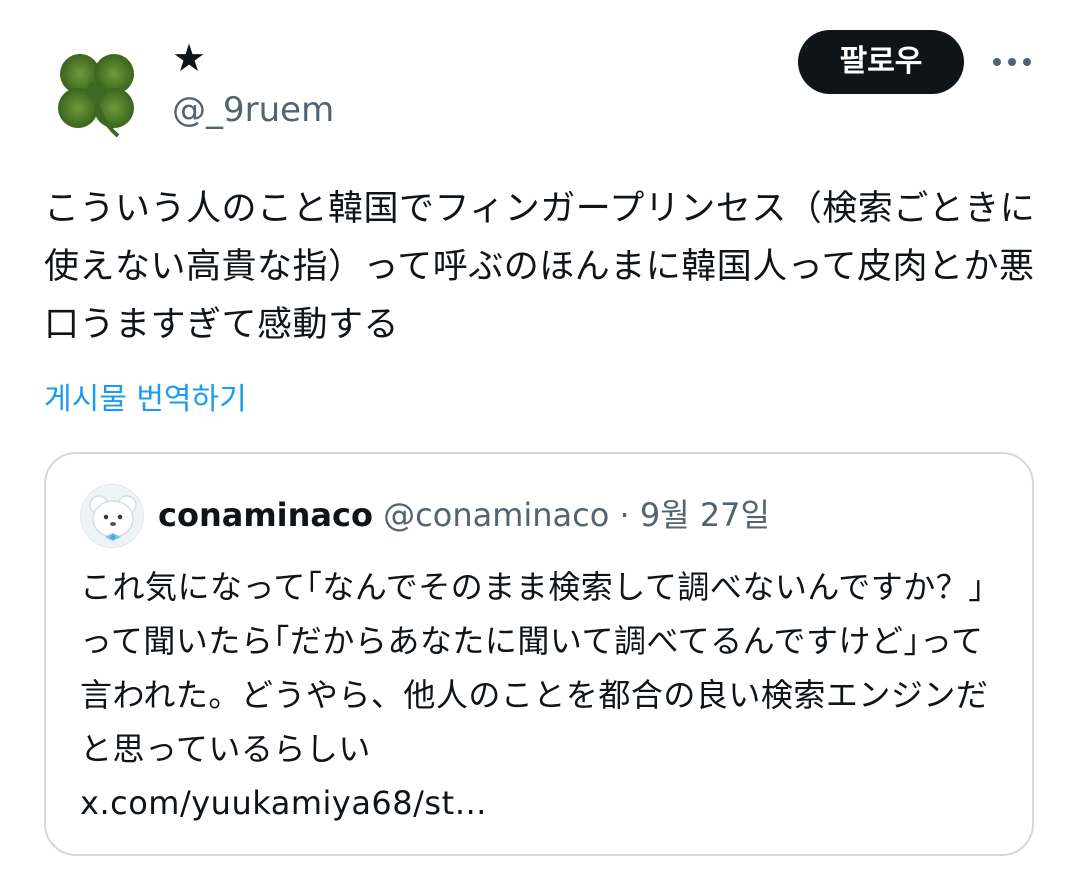 This screenshot has height=885, width=1080. I want to click on user-handle: @_9ruem, so click(253, 110).